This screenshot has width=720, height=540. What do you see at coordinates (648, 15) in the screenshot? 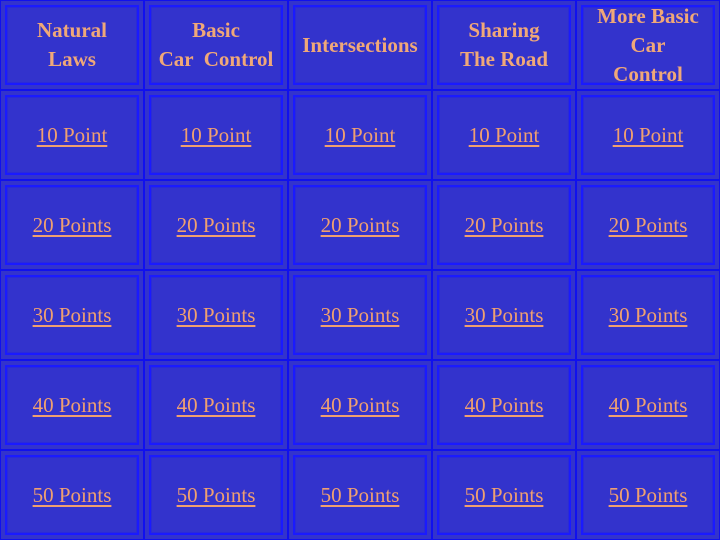
I see `category-title-line: More Basic` at bounding box center [648, 15].